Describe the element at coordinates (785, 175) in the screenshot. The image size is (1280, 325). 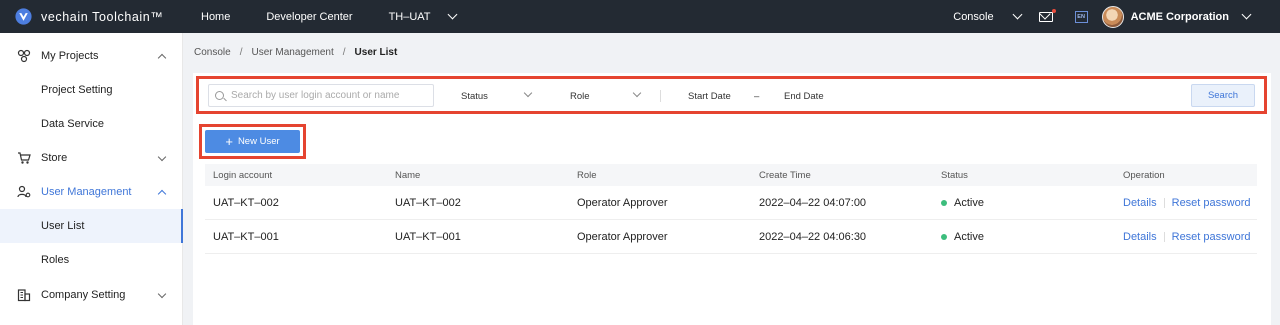
I see `column-header-create-time: Create Time` at that location.